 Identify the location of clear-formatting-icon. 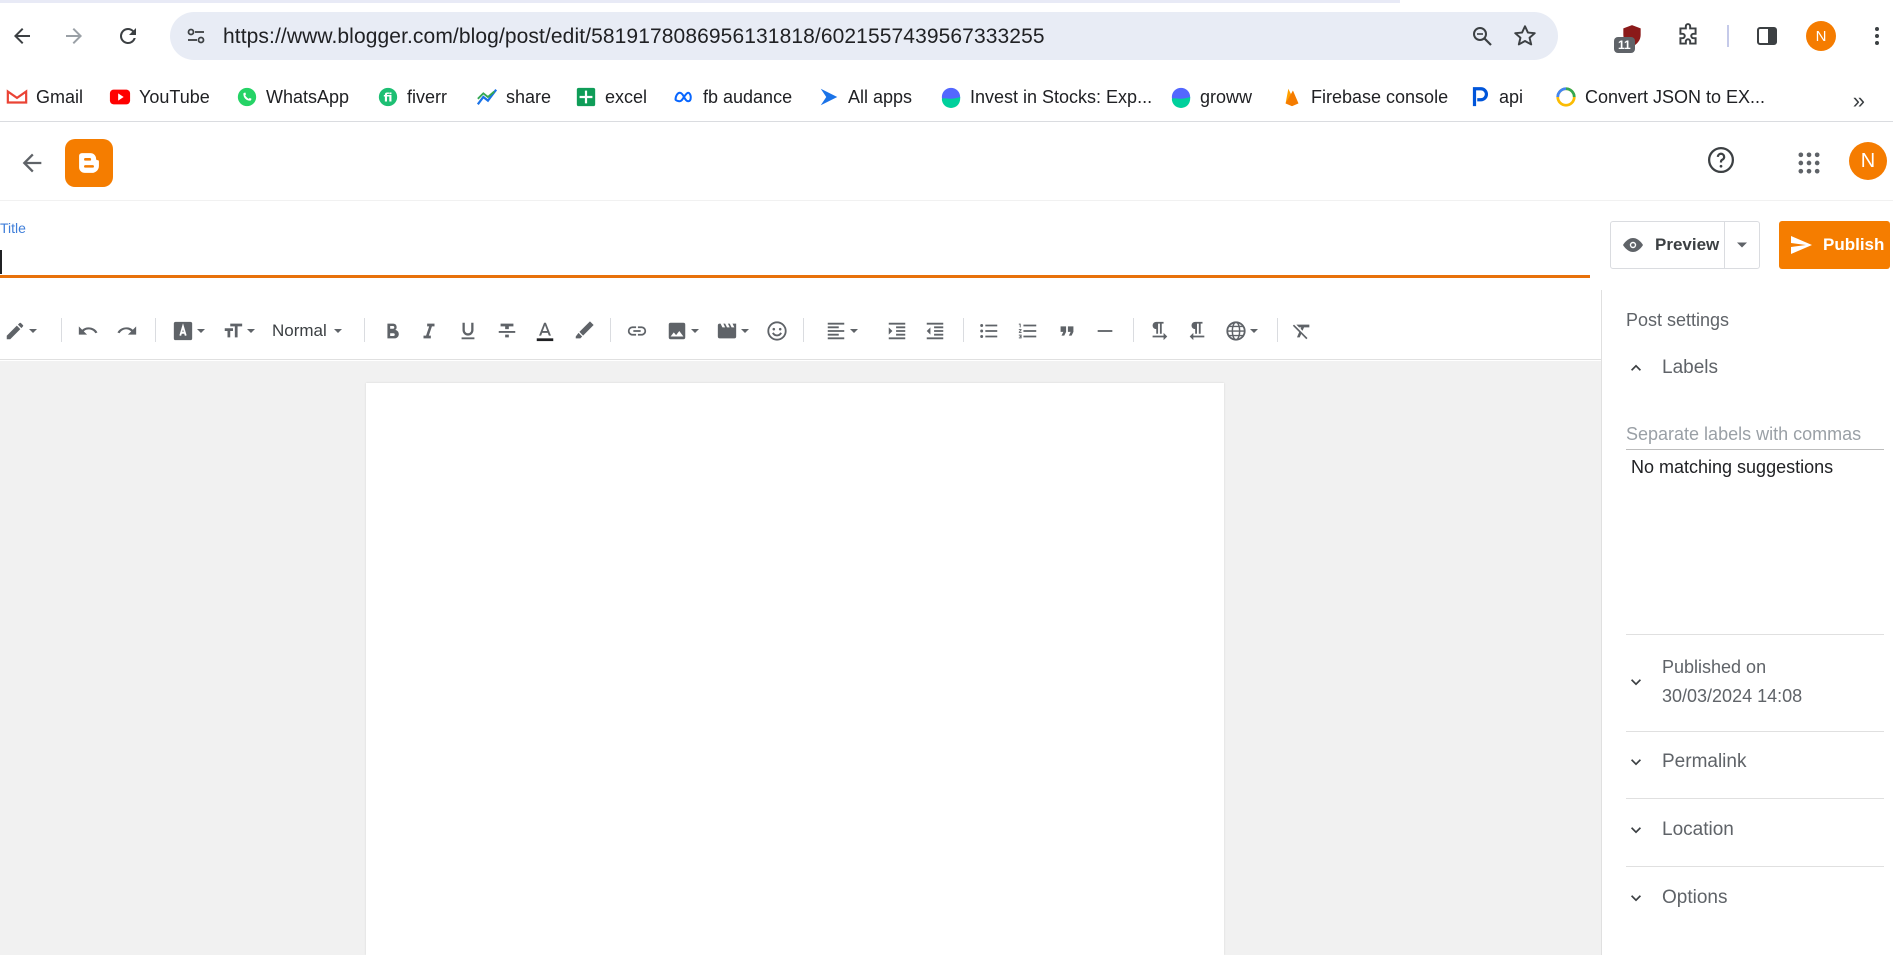
(1302, 331).